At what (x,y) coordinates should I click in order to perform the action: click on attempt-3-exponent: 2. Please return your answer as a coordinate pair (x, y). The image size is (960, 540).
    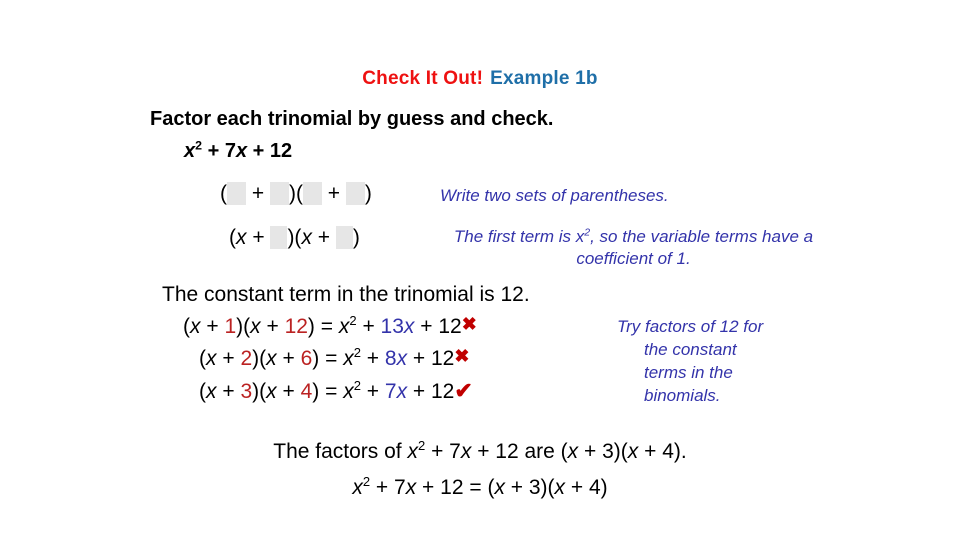
    Looking at the image, I should click on (357, 385).